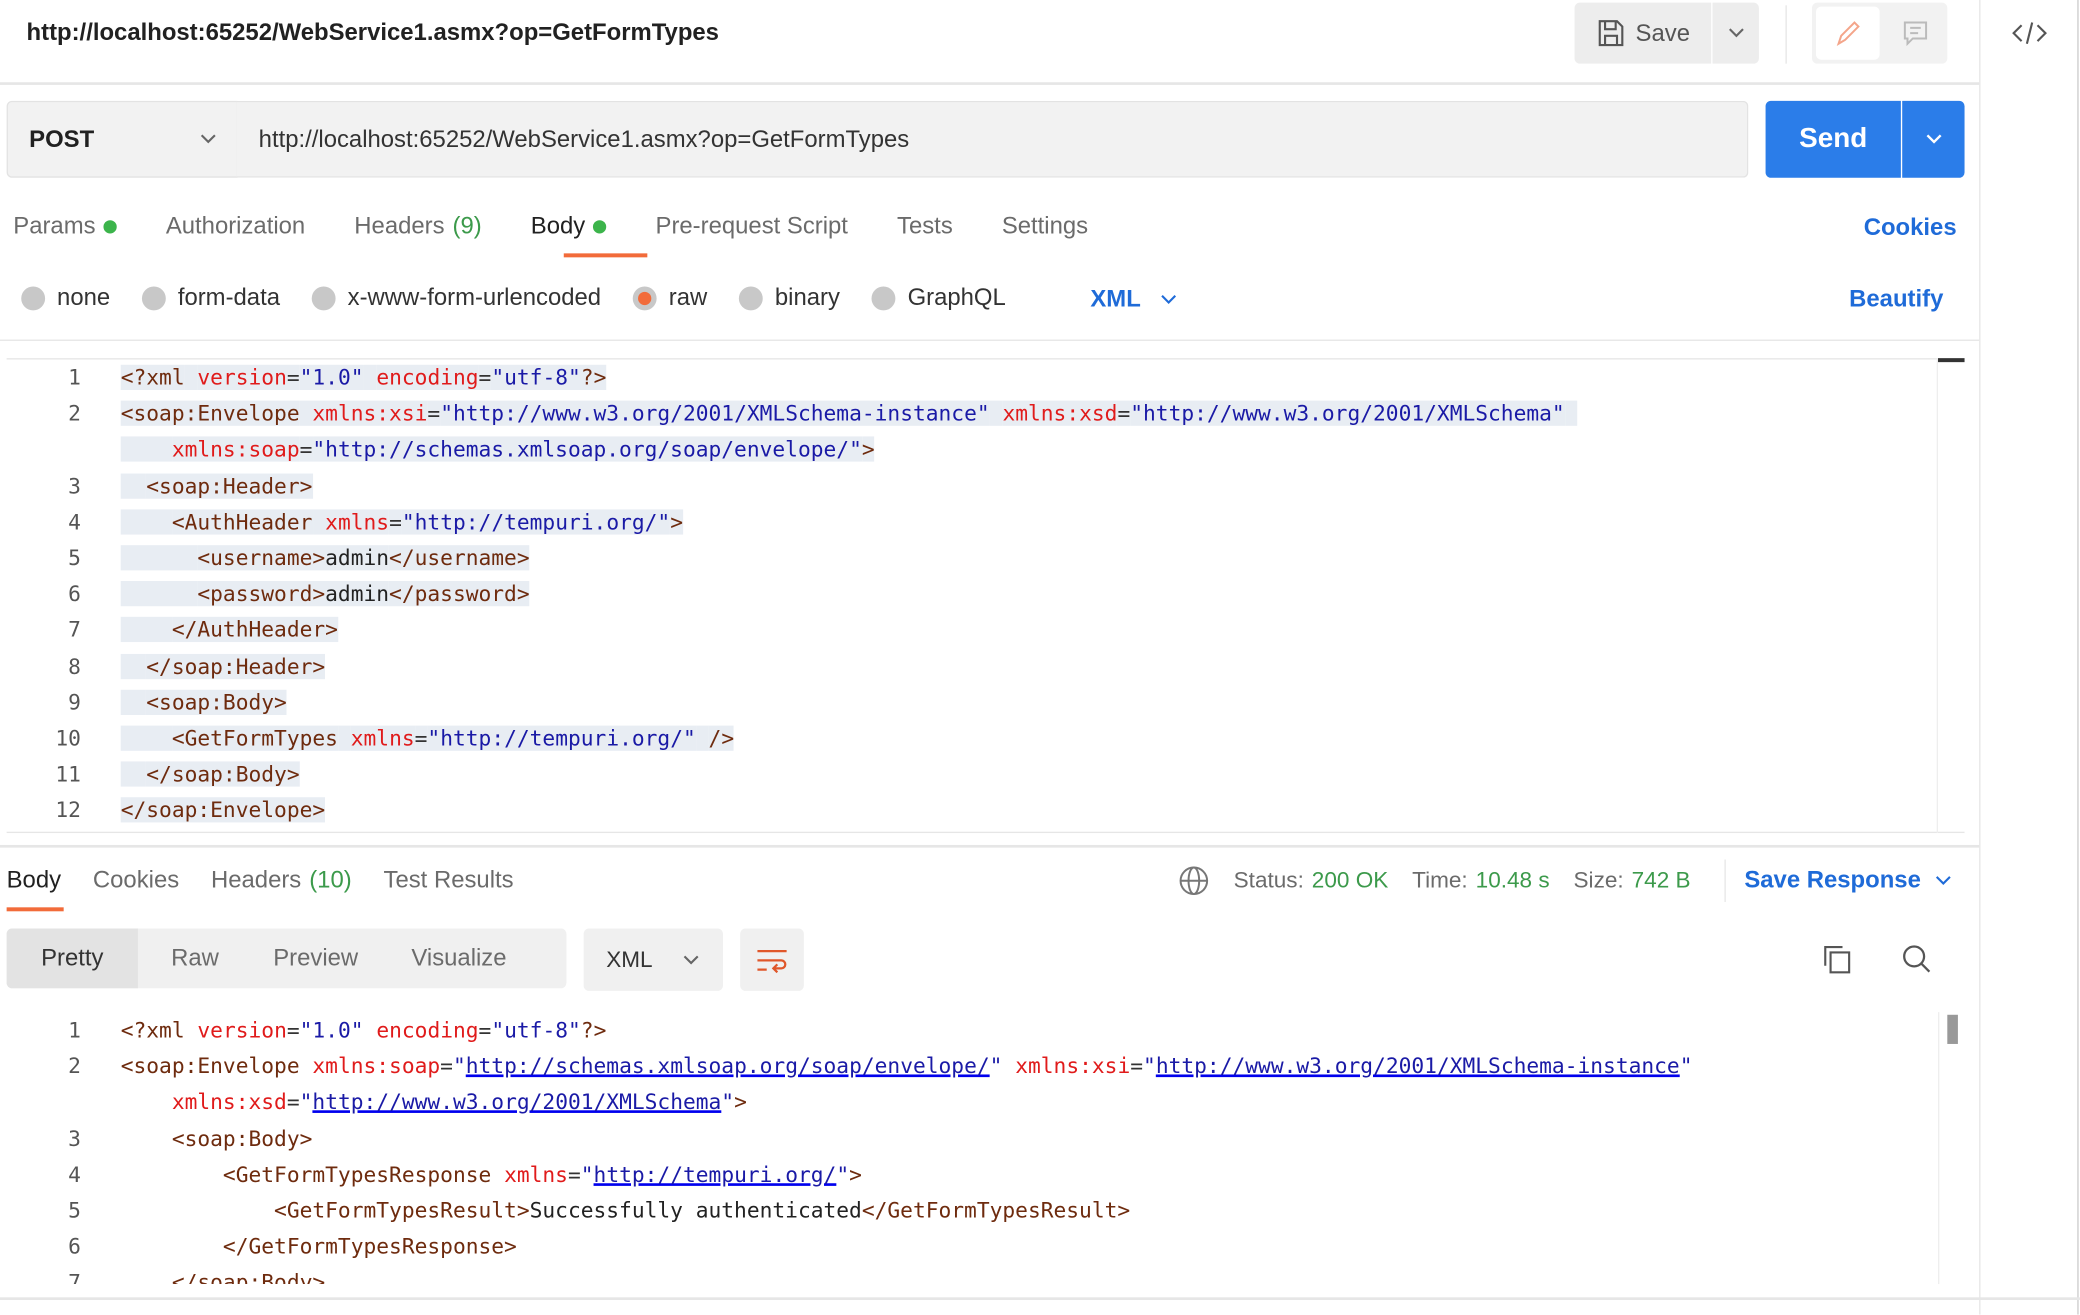 The width and height of the screenshot is (2080, 1315). I want to click on response-tabs: Body Cookies Headers (10) Test Results, so click(276, 880).